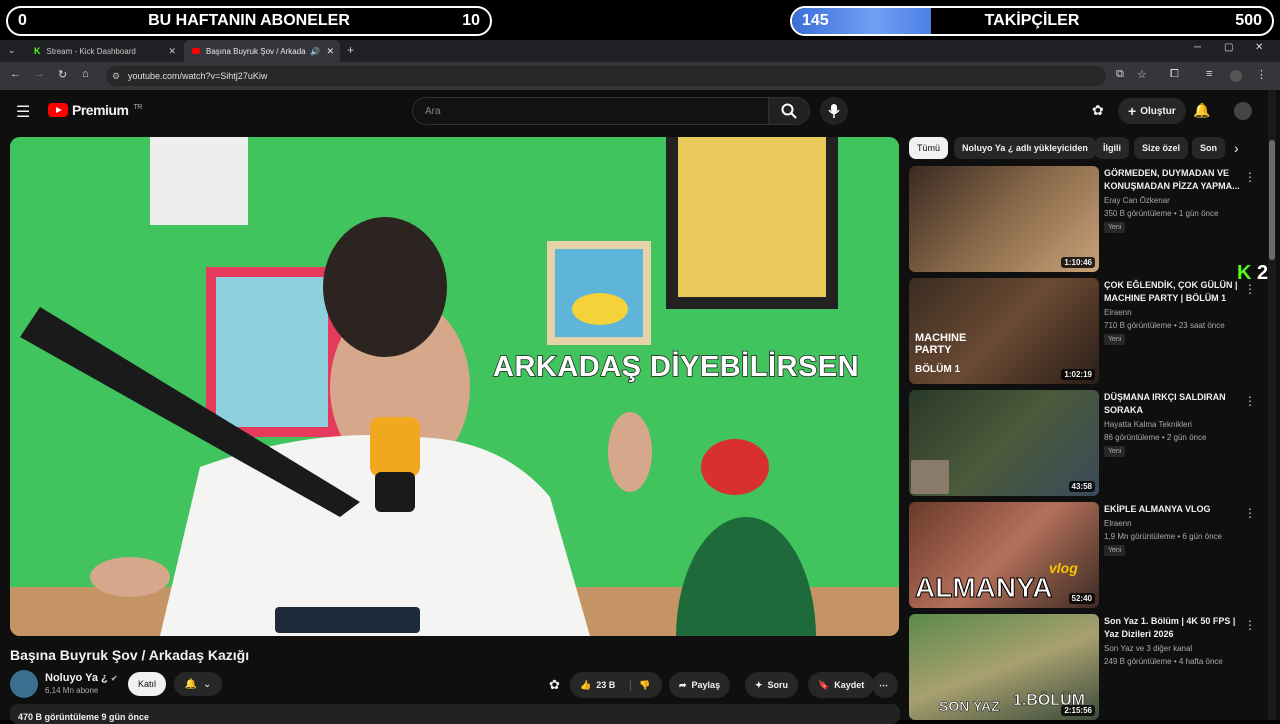 The image size is (1280, 724). I want to click on tab-label: Başına Buyruk Şov / Arkada, so click(256, 51).